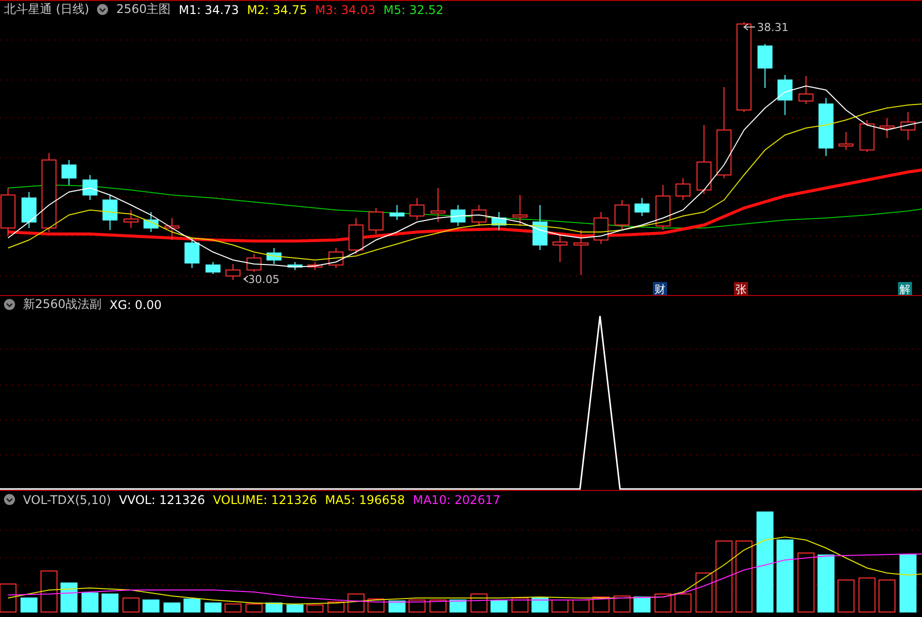 The width and height of the screenshot is (922, 617). What do you see at coordinates (47, 9) in the screenshot?
I see `stock-title: 北斗星通 (日线)` at bounding box center [47, 9].